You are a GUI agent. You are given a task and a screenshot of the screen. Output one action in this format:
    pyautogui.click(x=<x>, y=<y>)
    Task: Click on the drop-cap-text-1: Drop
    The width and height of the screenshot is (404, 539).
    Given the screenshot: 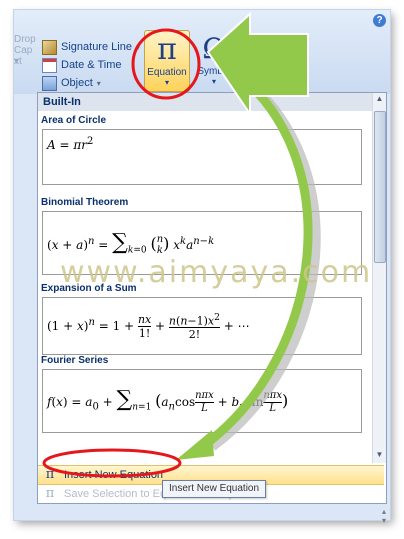 What is the action you would take?
    pyautogui.click(x=25, y=39)
    